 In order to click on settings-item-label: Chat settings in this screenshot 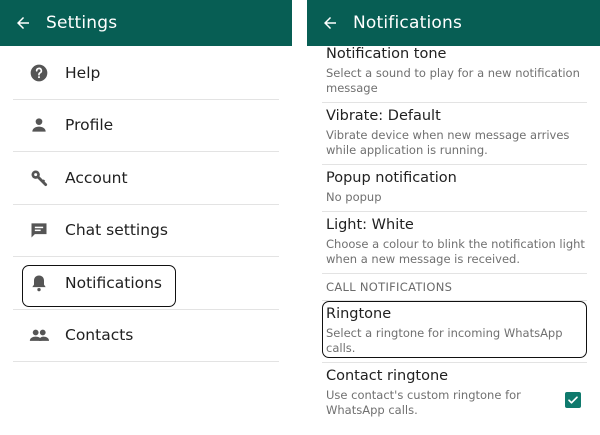, I will do `click(116, 230)`.